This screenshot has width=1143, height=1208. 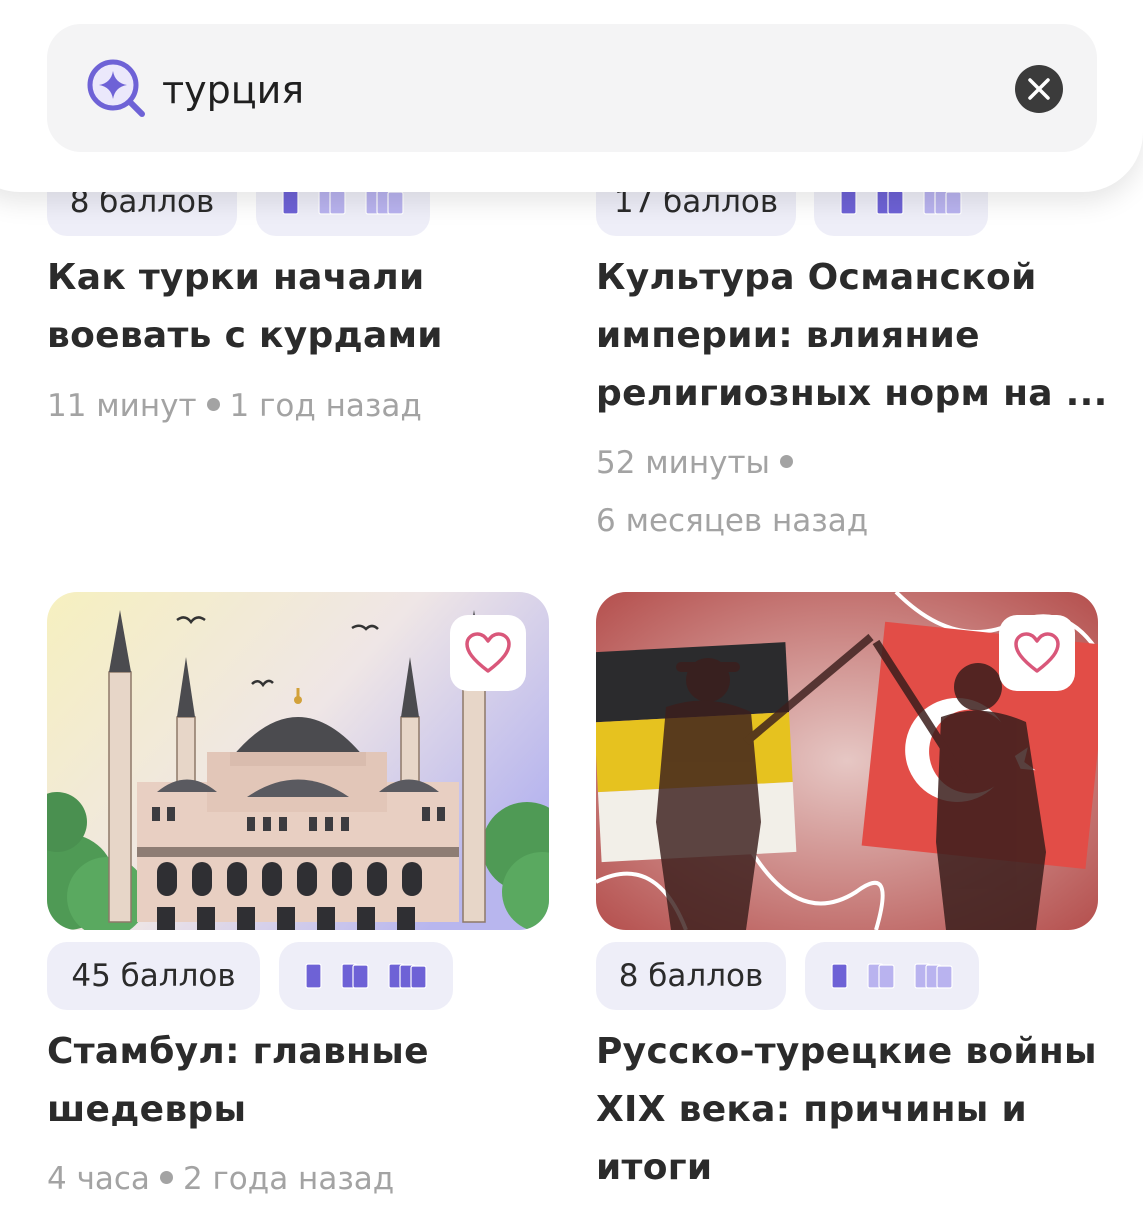 I want to click on card-meta: 4 часа 2 года назад, so click(x=221, y=1179).